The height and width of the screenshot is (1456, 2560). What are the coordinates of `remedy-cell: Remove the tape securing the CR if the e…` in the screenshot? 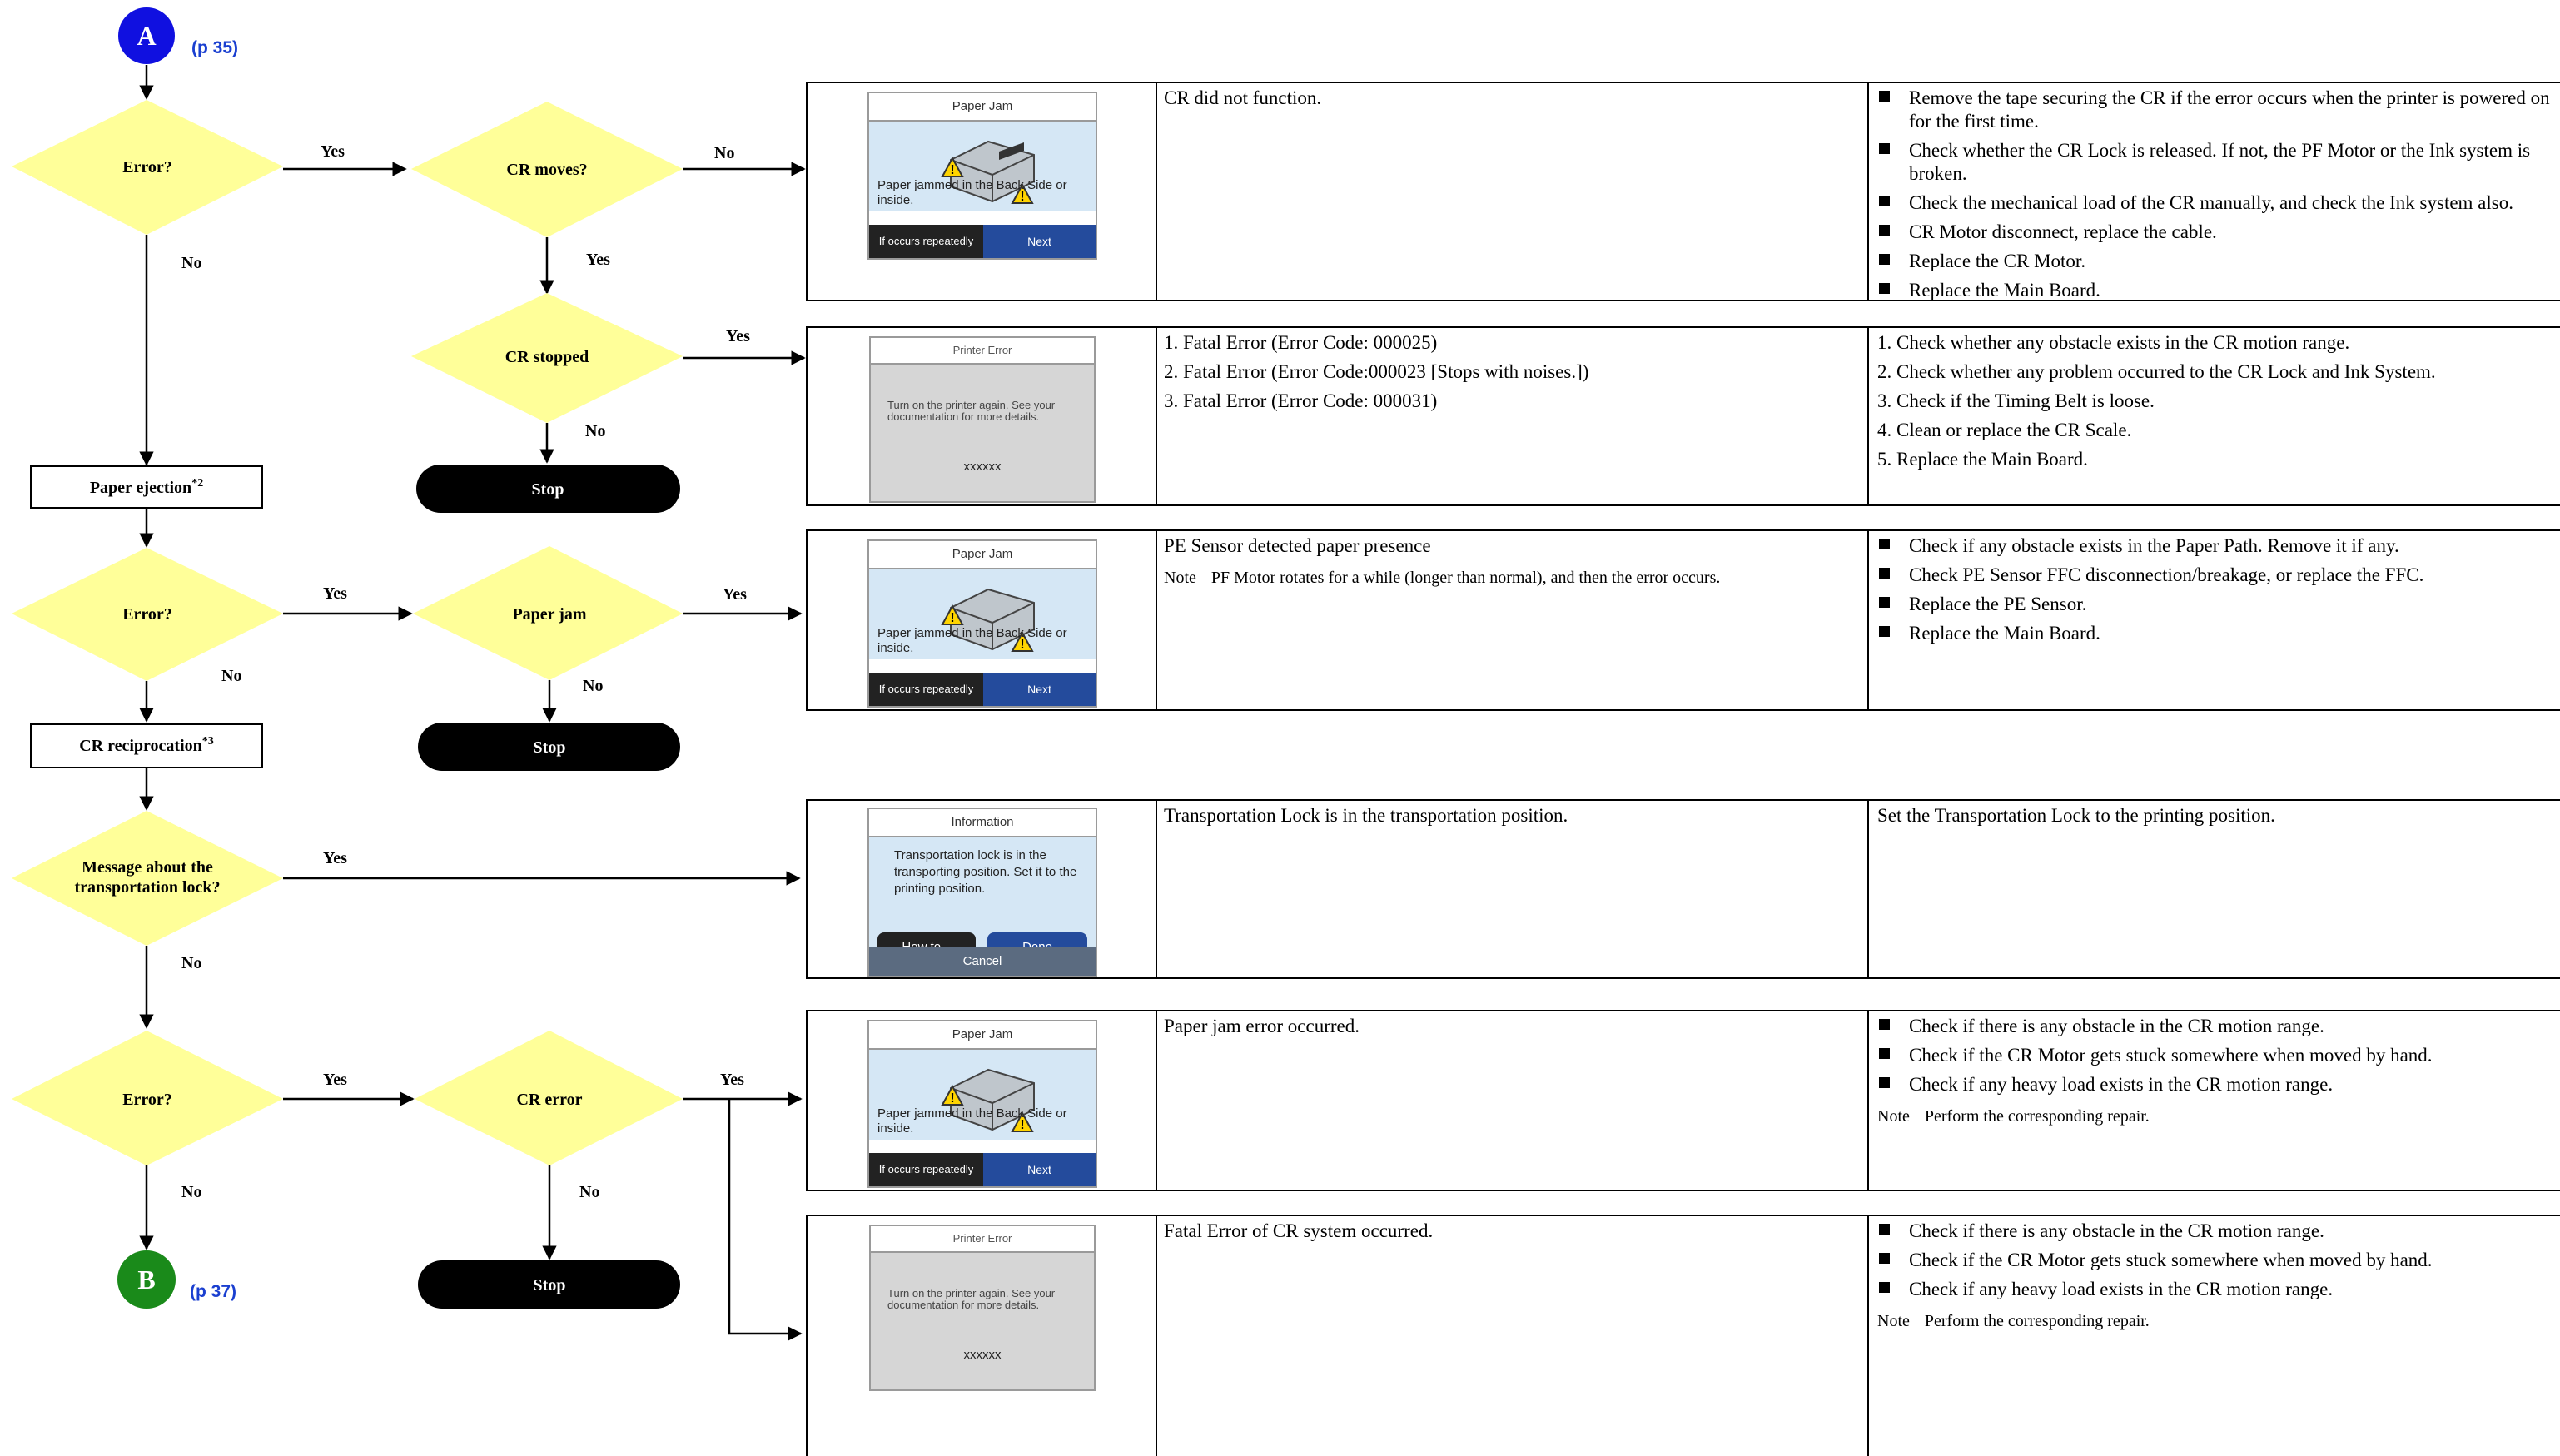 It's located at (2214, 192).